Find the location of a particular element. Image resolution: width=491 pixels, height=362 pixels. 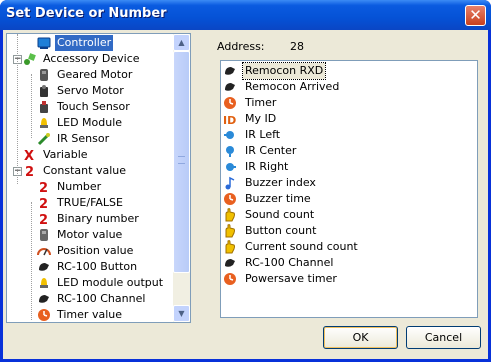

list-item-label: Button count is located at coordinates (281, 230).